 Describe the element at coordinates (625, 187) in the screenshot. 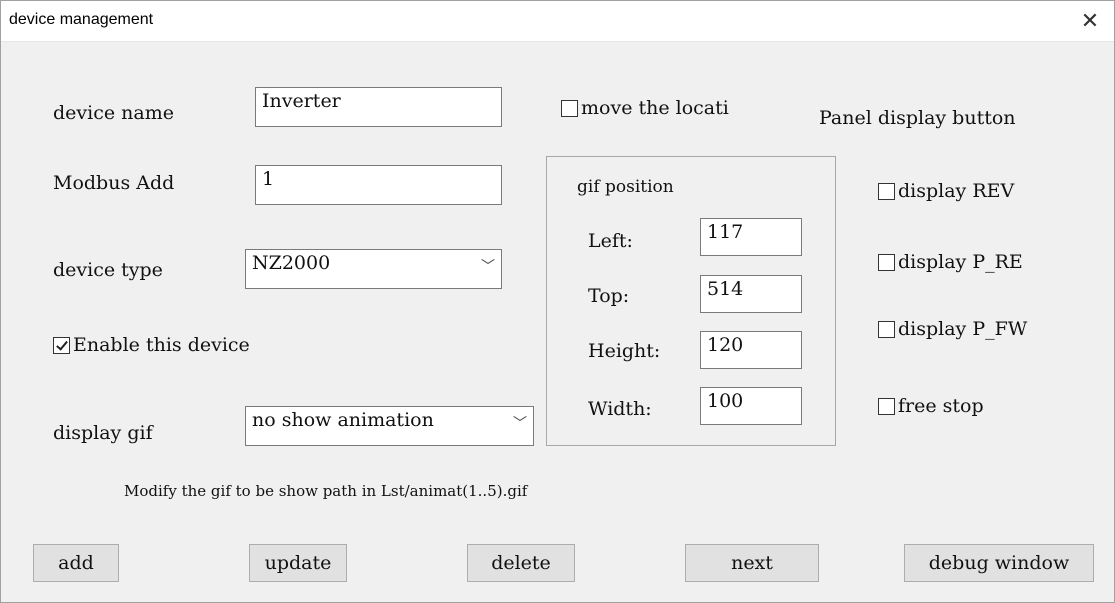

I see `gif-position-title: gif position` at that location.